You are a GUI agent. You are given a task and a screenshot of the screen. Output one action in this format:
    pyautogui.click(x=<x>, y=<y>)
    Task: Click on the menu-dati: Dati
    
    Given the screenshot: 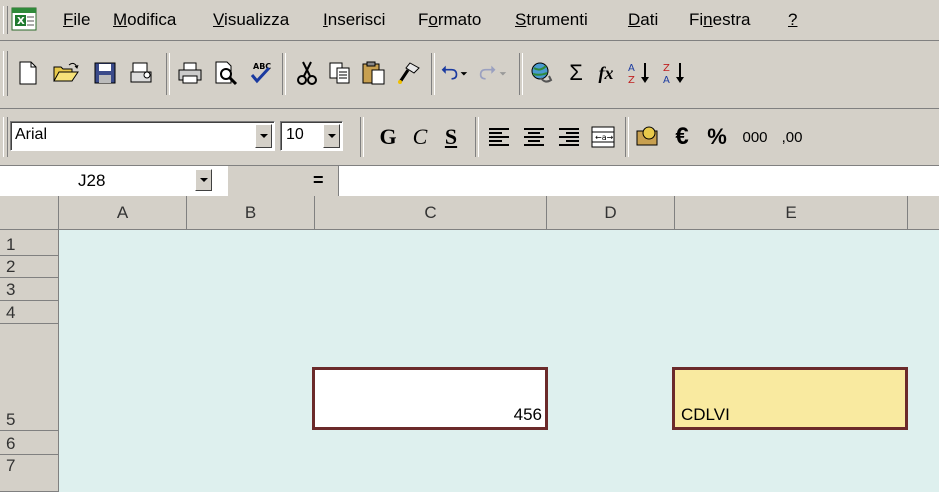 What is the action you would take?
    pyautogui.click(x=643, y=20)
    